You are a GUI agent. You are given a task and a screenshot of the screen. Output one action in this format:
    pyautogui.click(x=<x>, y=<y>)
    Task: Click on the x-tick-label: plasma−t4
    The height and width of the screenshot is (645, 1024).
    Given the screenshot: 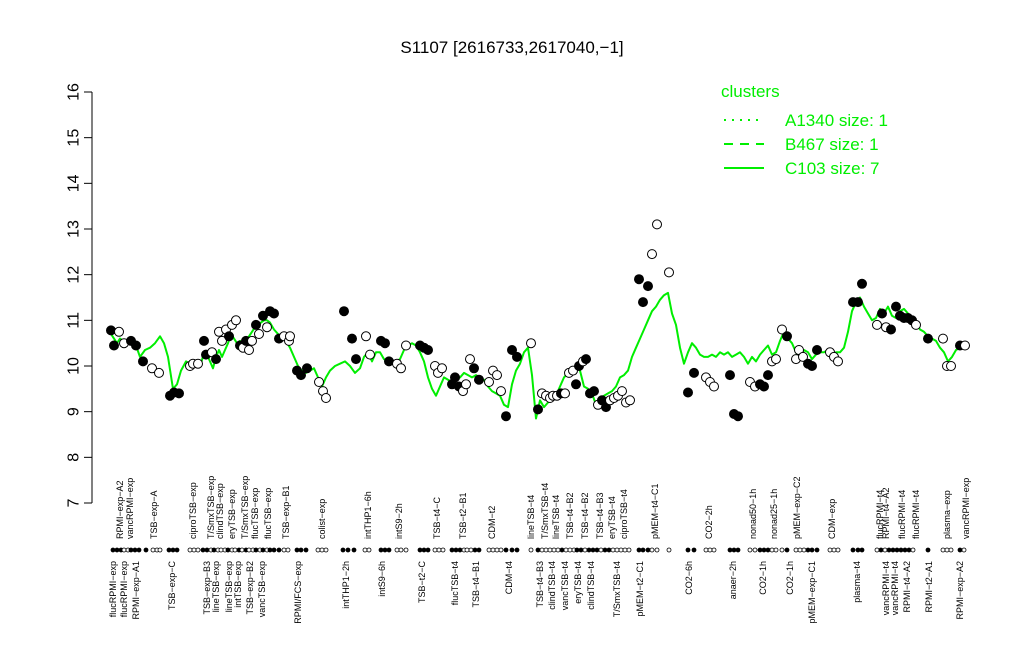 What is the action you would take?
    pyautogui.click(x=857, y=582)
    